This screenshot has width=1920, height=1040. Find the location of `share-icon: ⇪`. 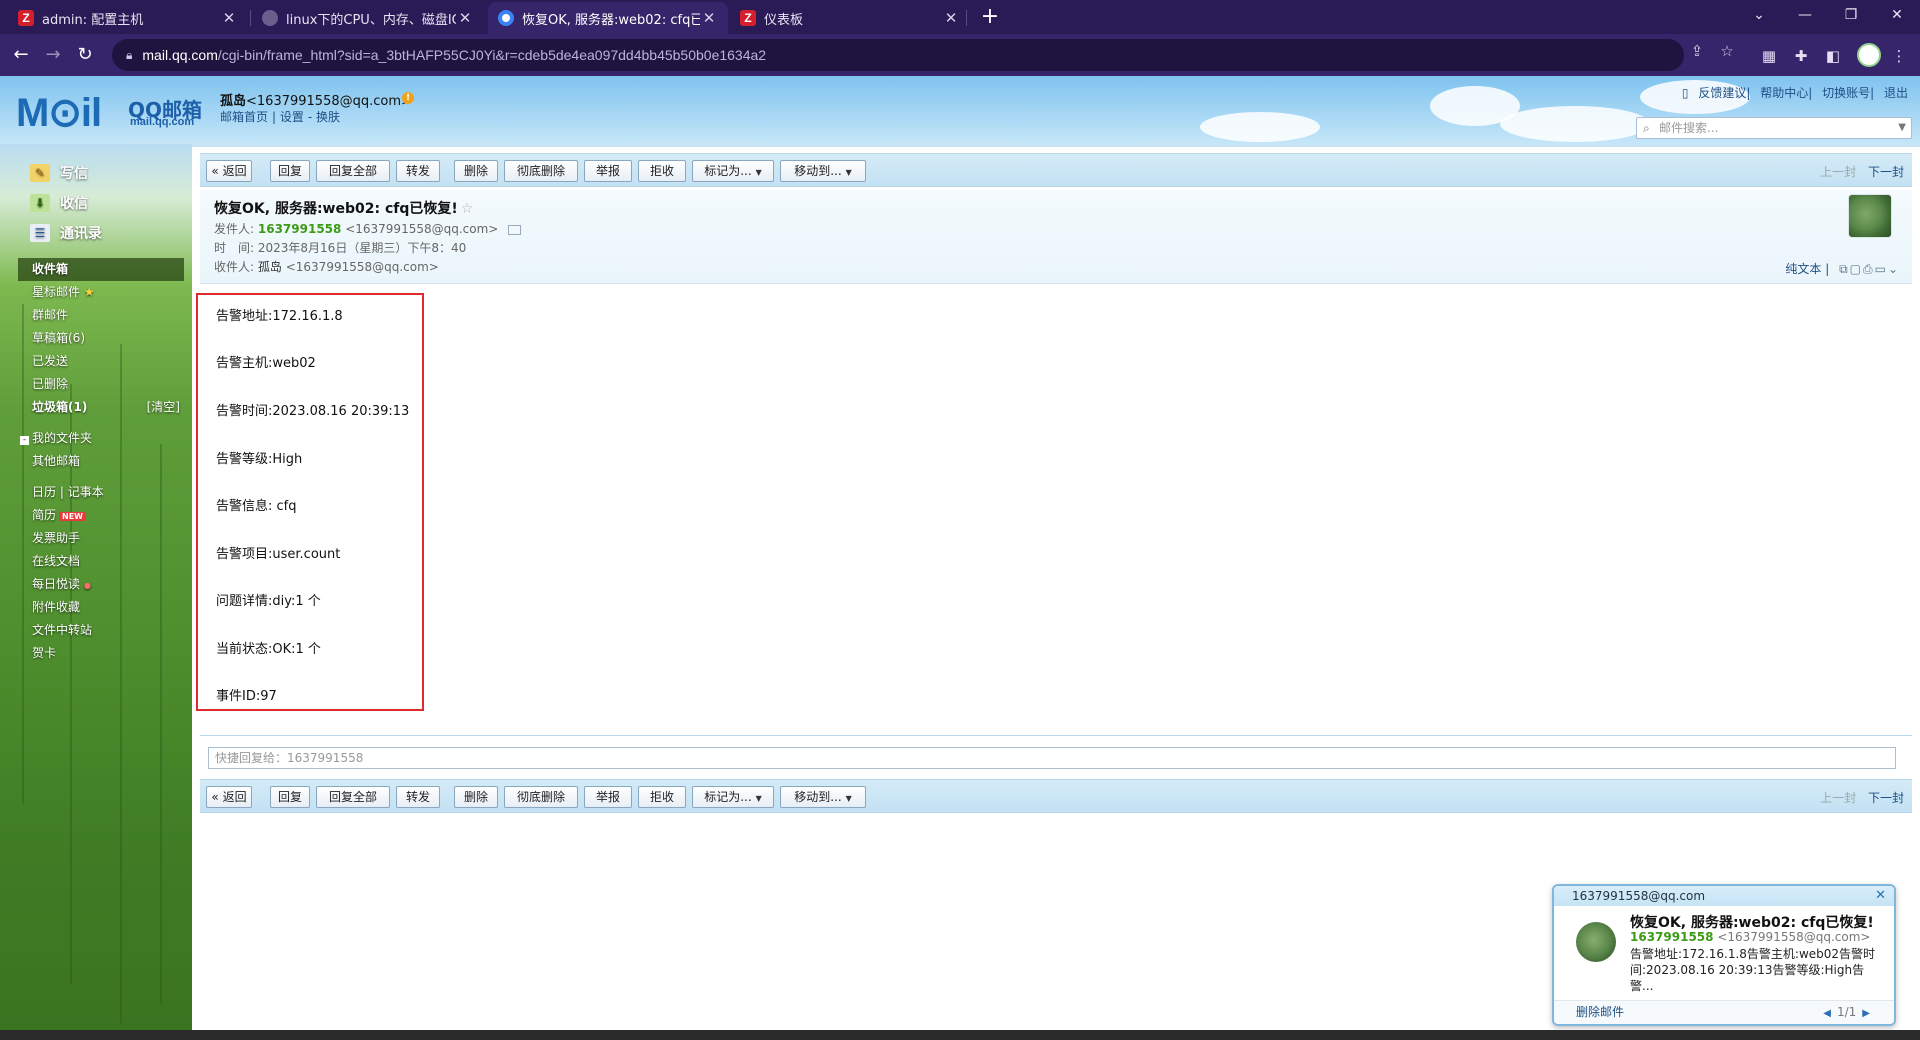

share-icon: ⇪ is located at coordinates (1697, 51).